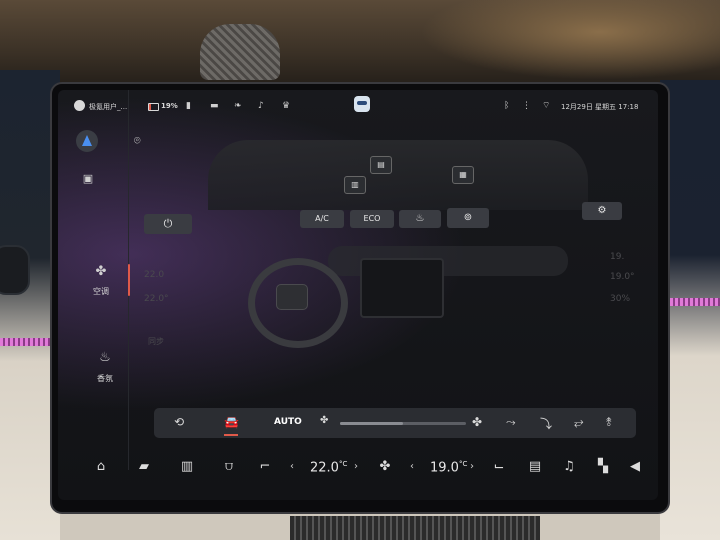 This screenshot has height=540, width=720. I want to click on apps-grid-icon: ▚, so click(603, 466).